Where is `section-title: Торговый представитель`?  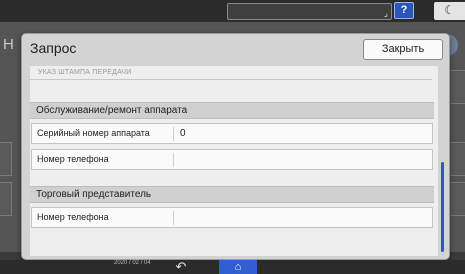 section-title: Торговый представитель is located at coordinates (94, 194).